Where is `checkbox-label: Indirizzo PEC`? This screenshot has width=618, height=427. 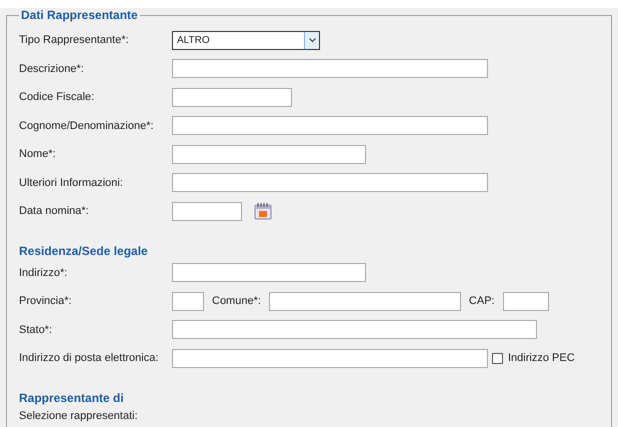 checkbox-label: Indirizzo PEC is located at coordinates (541, 358).